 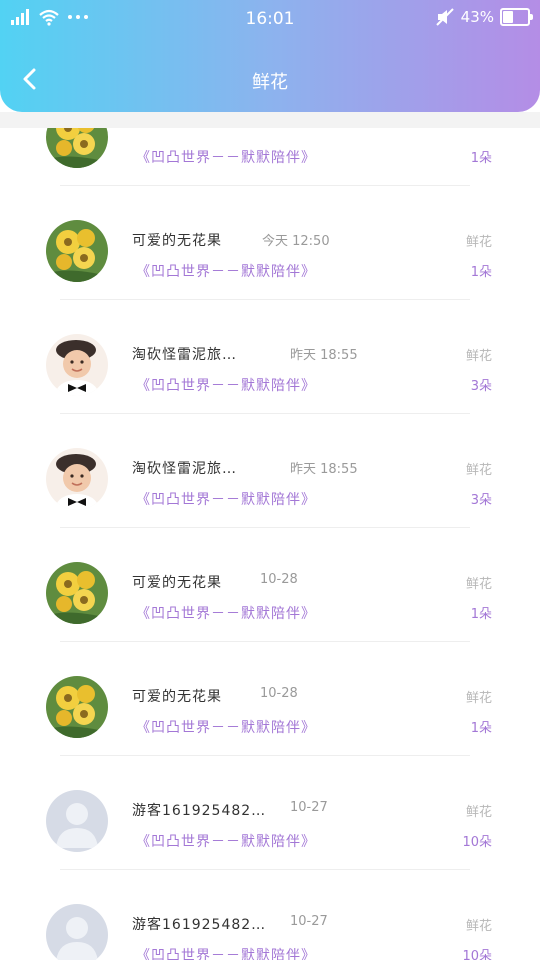 What do you see at coordinates (477, 17) in the screenshot?
I see `battery-percent: 43%` at bounding box center [477, 17].